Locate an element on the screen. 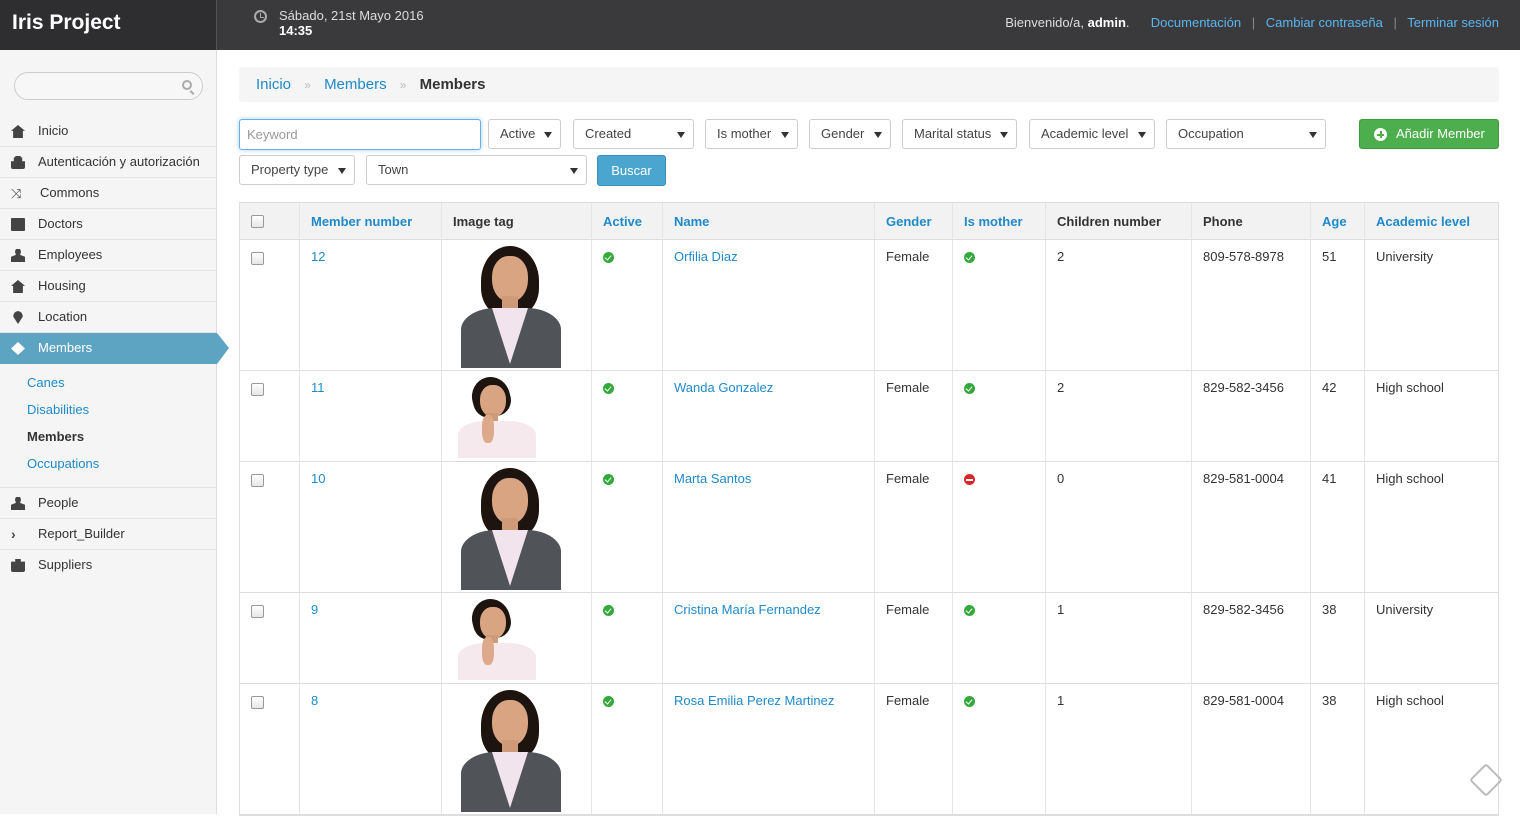  filter-created: Created is located at coordinates (633, 134).